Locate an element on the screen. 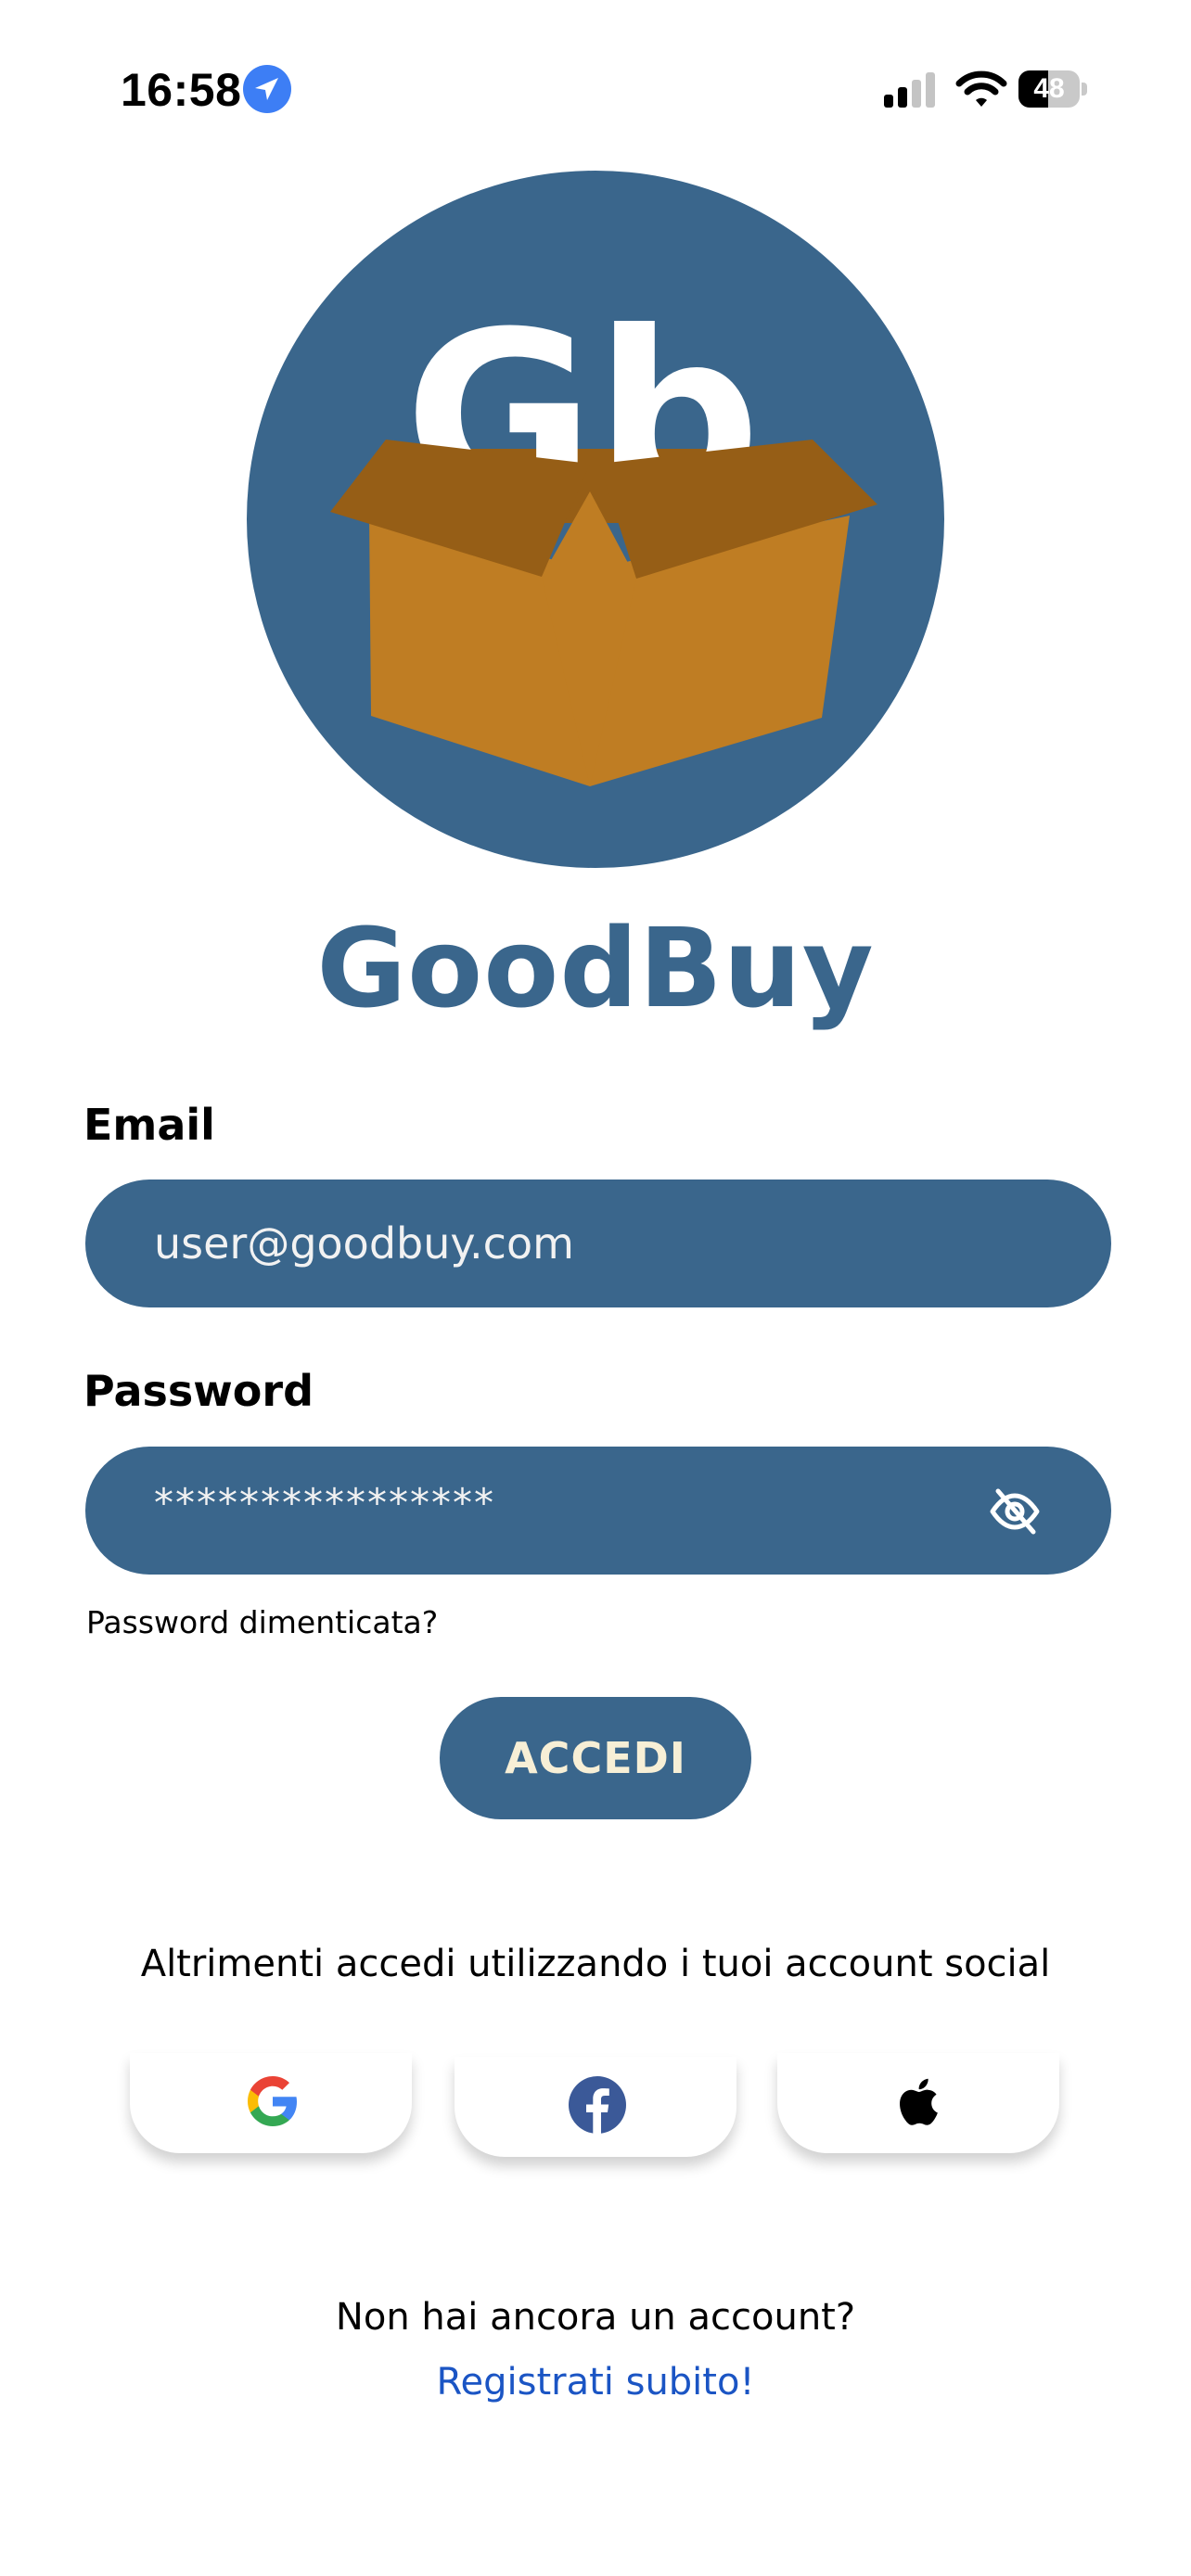  apple-icon is located at coordinates (919, 2101).